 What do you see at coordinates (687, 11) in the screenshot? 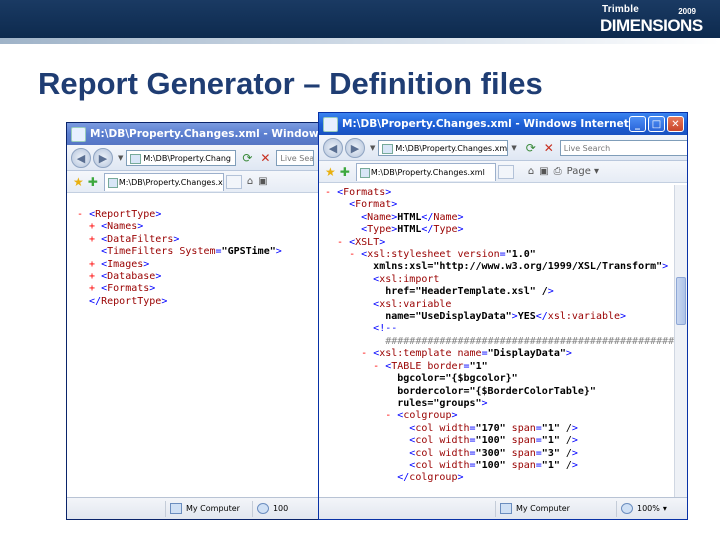
I see `logo-year: 2009` at bounding box center [687, 11].